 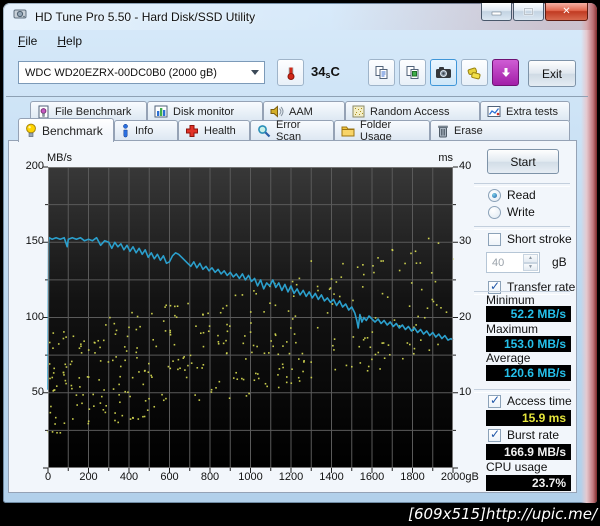 I want to click on temperature-readout: 34sC, so click(x=325, y=72).